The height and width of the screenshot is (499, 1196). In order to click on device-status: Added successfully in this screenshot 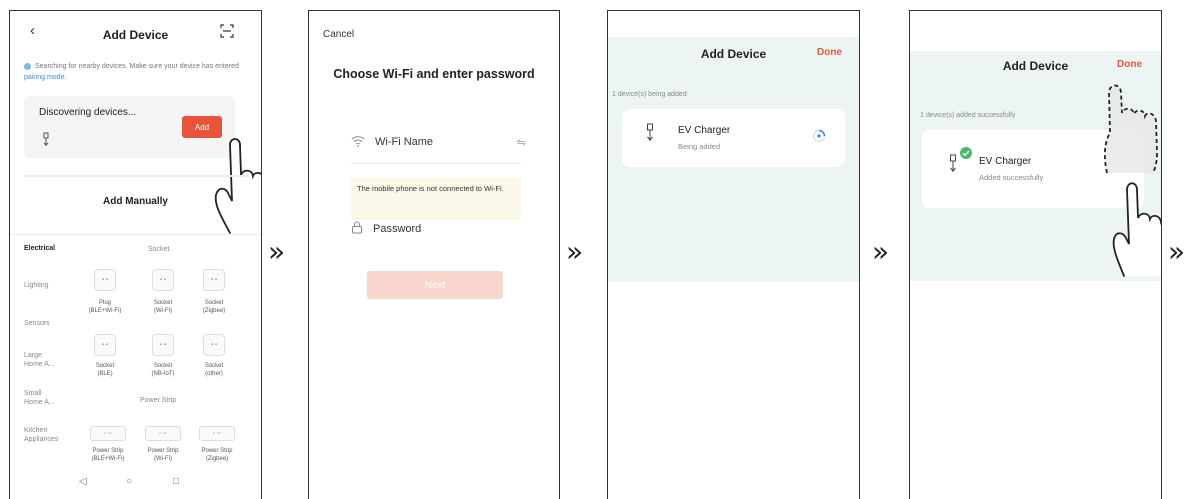, I will do `click(1011, 177)`.